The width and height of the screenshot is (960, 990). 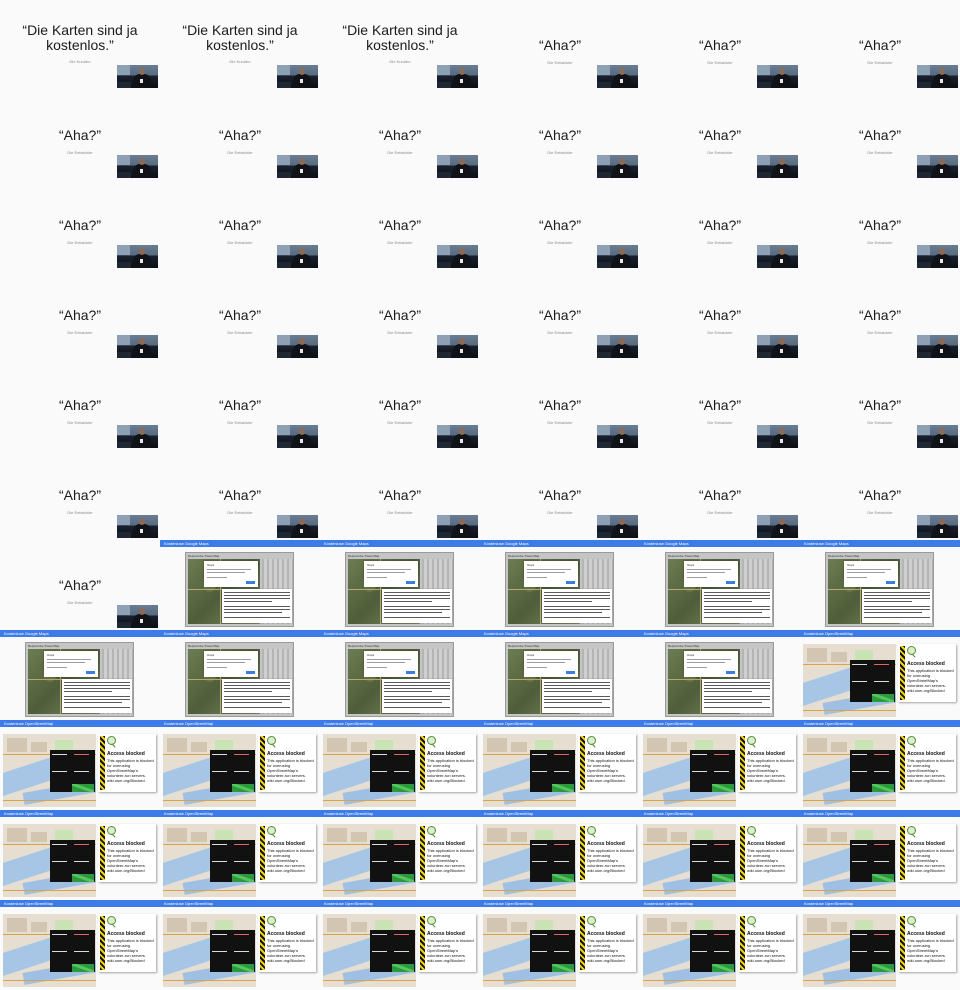 I want to click on billing-notice-panel, so click(x=417, y=696).